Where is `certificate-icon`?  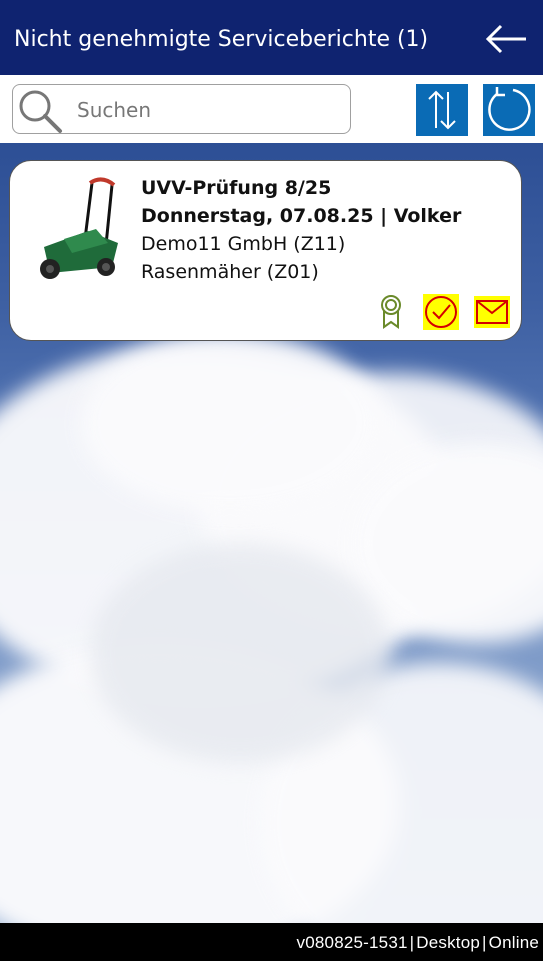 certificate-icon is located at coordinates (391, 312).